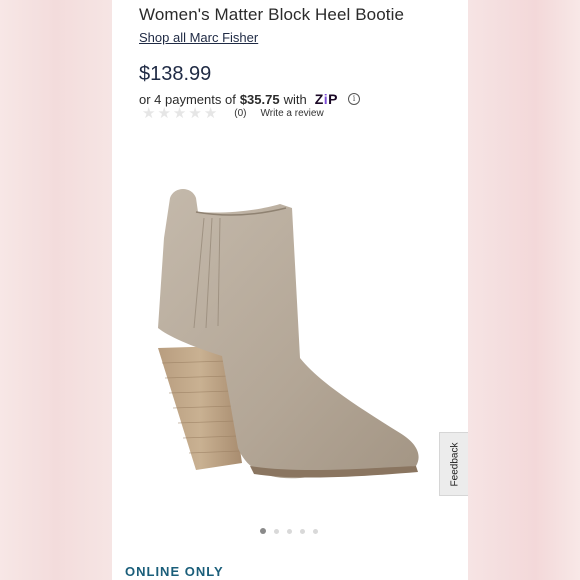 Image resolution: width=580 pixels, height=580 pixels. What do you see at coordinates (259, 99) in the screenshot?
I see `installment-amount: $35.75` at bounding box center [259, 99].